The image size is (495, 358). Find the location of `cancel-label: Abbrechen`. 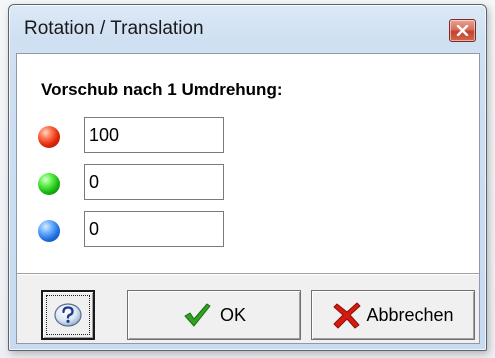

cancel-label: Abbrechen is located at coordinates (410, 314).